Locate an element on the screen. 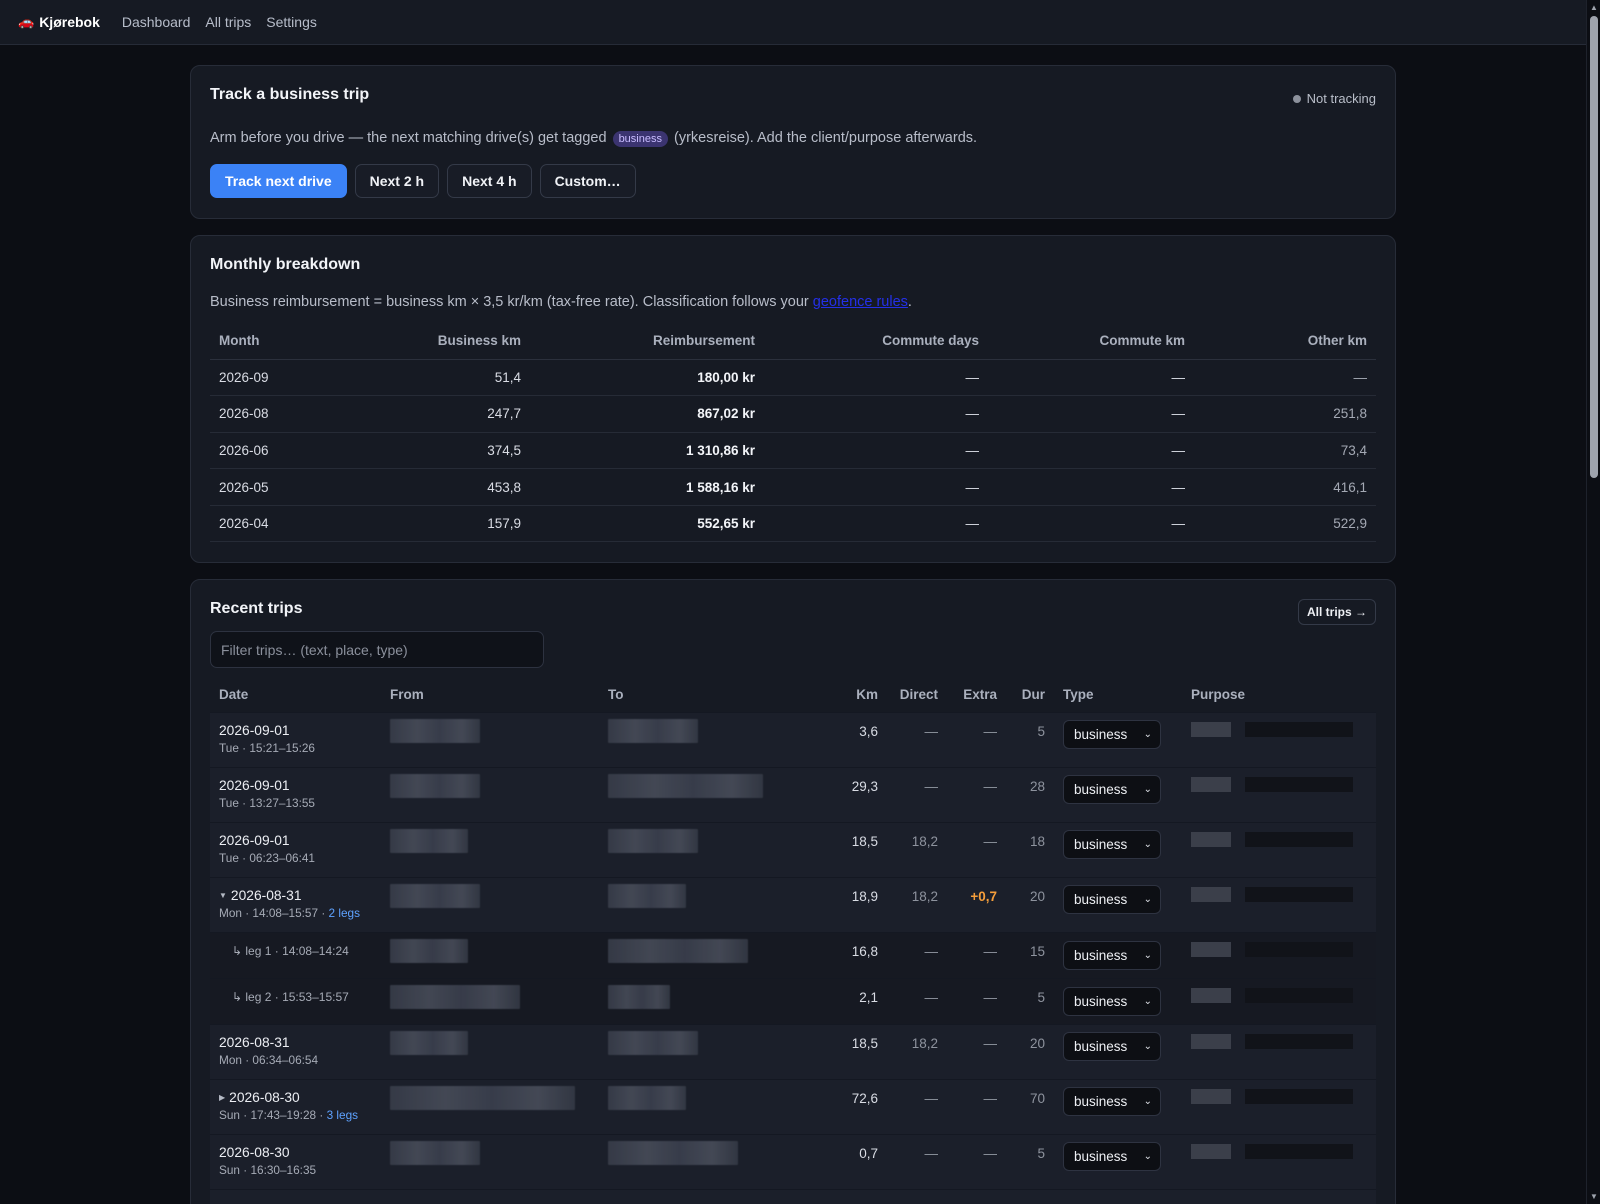 This screenshot has width=1600, height=1204. col-dur: Dur is located at coordinates (1033, 695).